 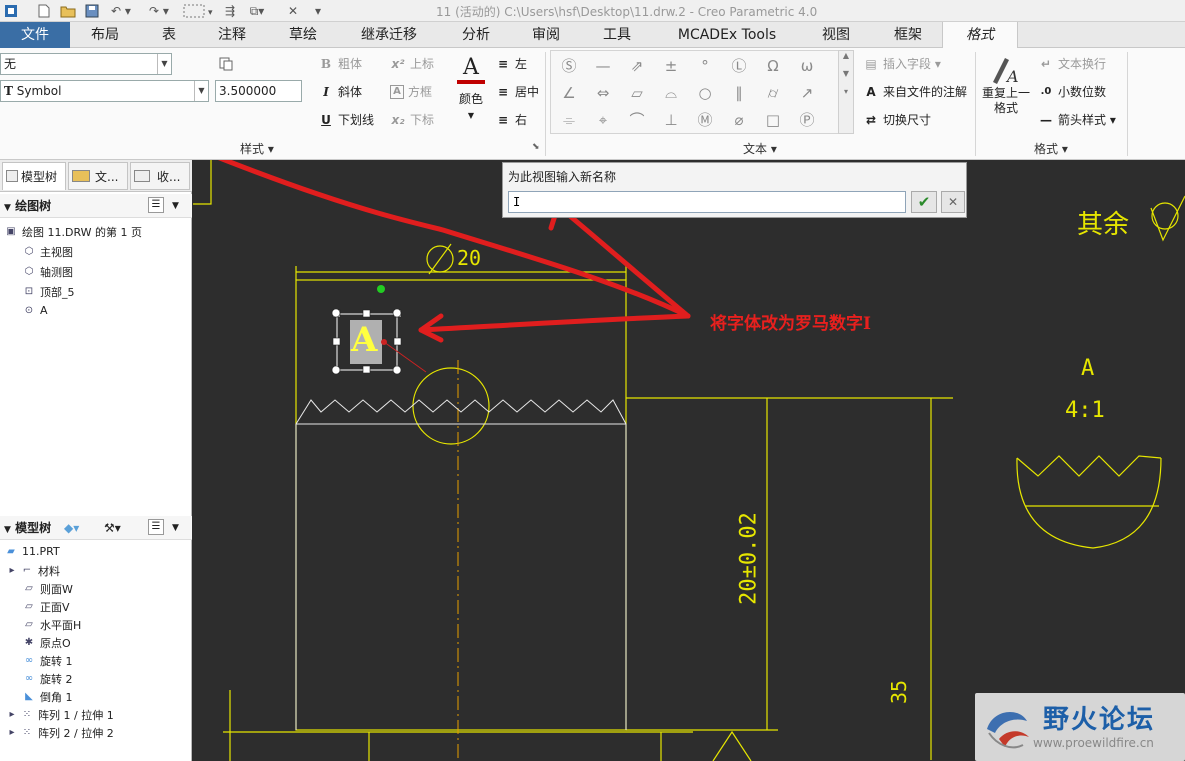 I want to click on collapse-icon: ▼, so click(x=7, y=208).